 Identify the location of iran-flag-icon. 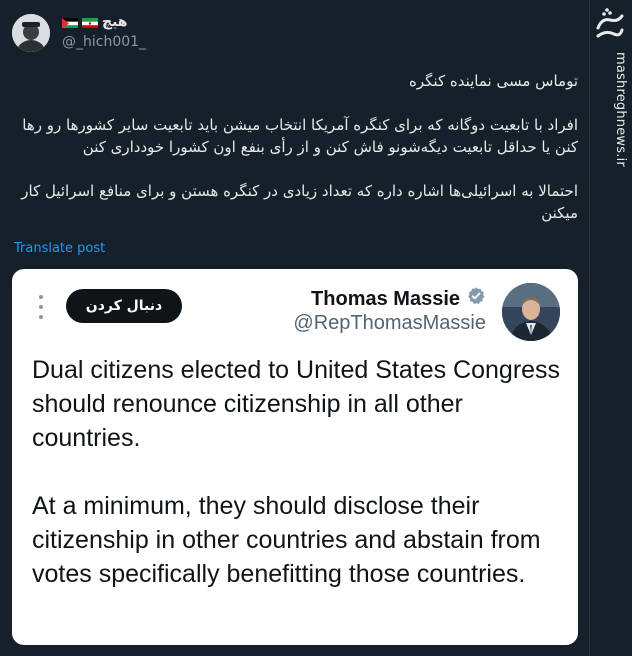
(90, 22).